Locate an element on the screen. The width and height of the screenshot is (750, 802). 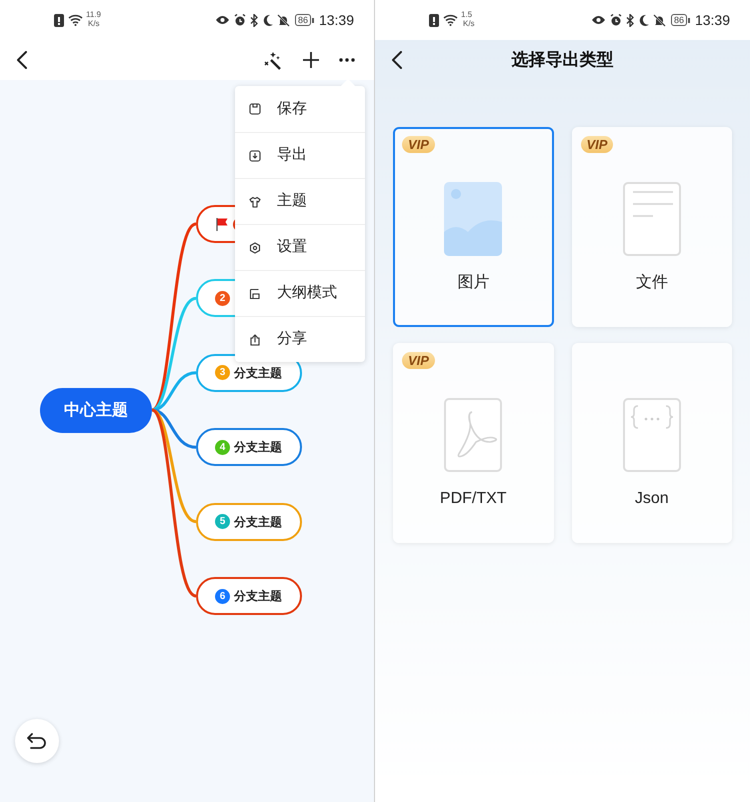
download-icon is located at coordinates (255, 156).